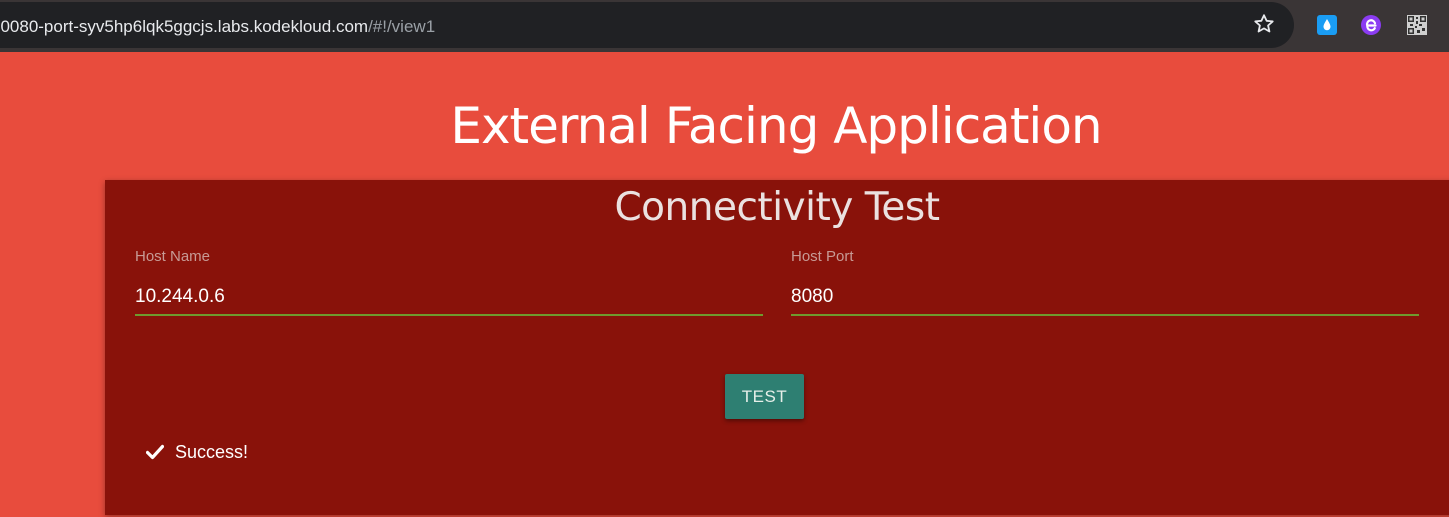 This screenshot has height=517, width=1449. I want to click on water-drop-extension-icon, so click(1327, 25).